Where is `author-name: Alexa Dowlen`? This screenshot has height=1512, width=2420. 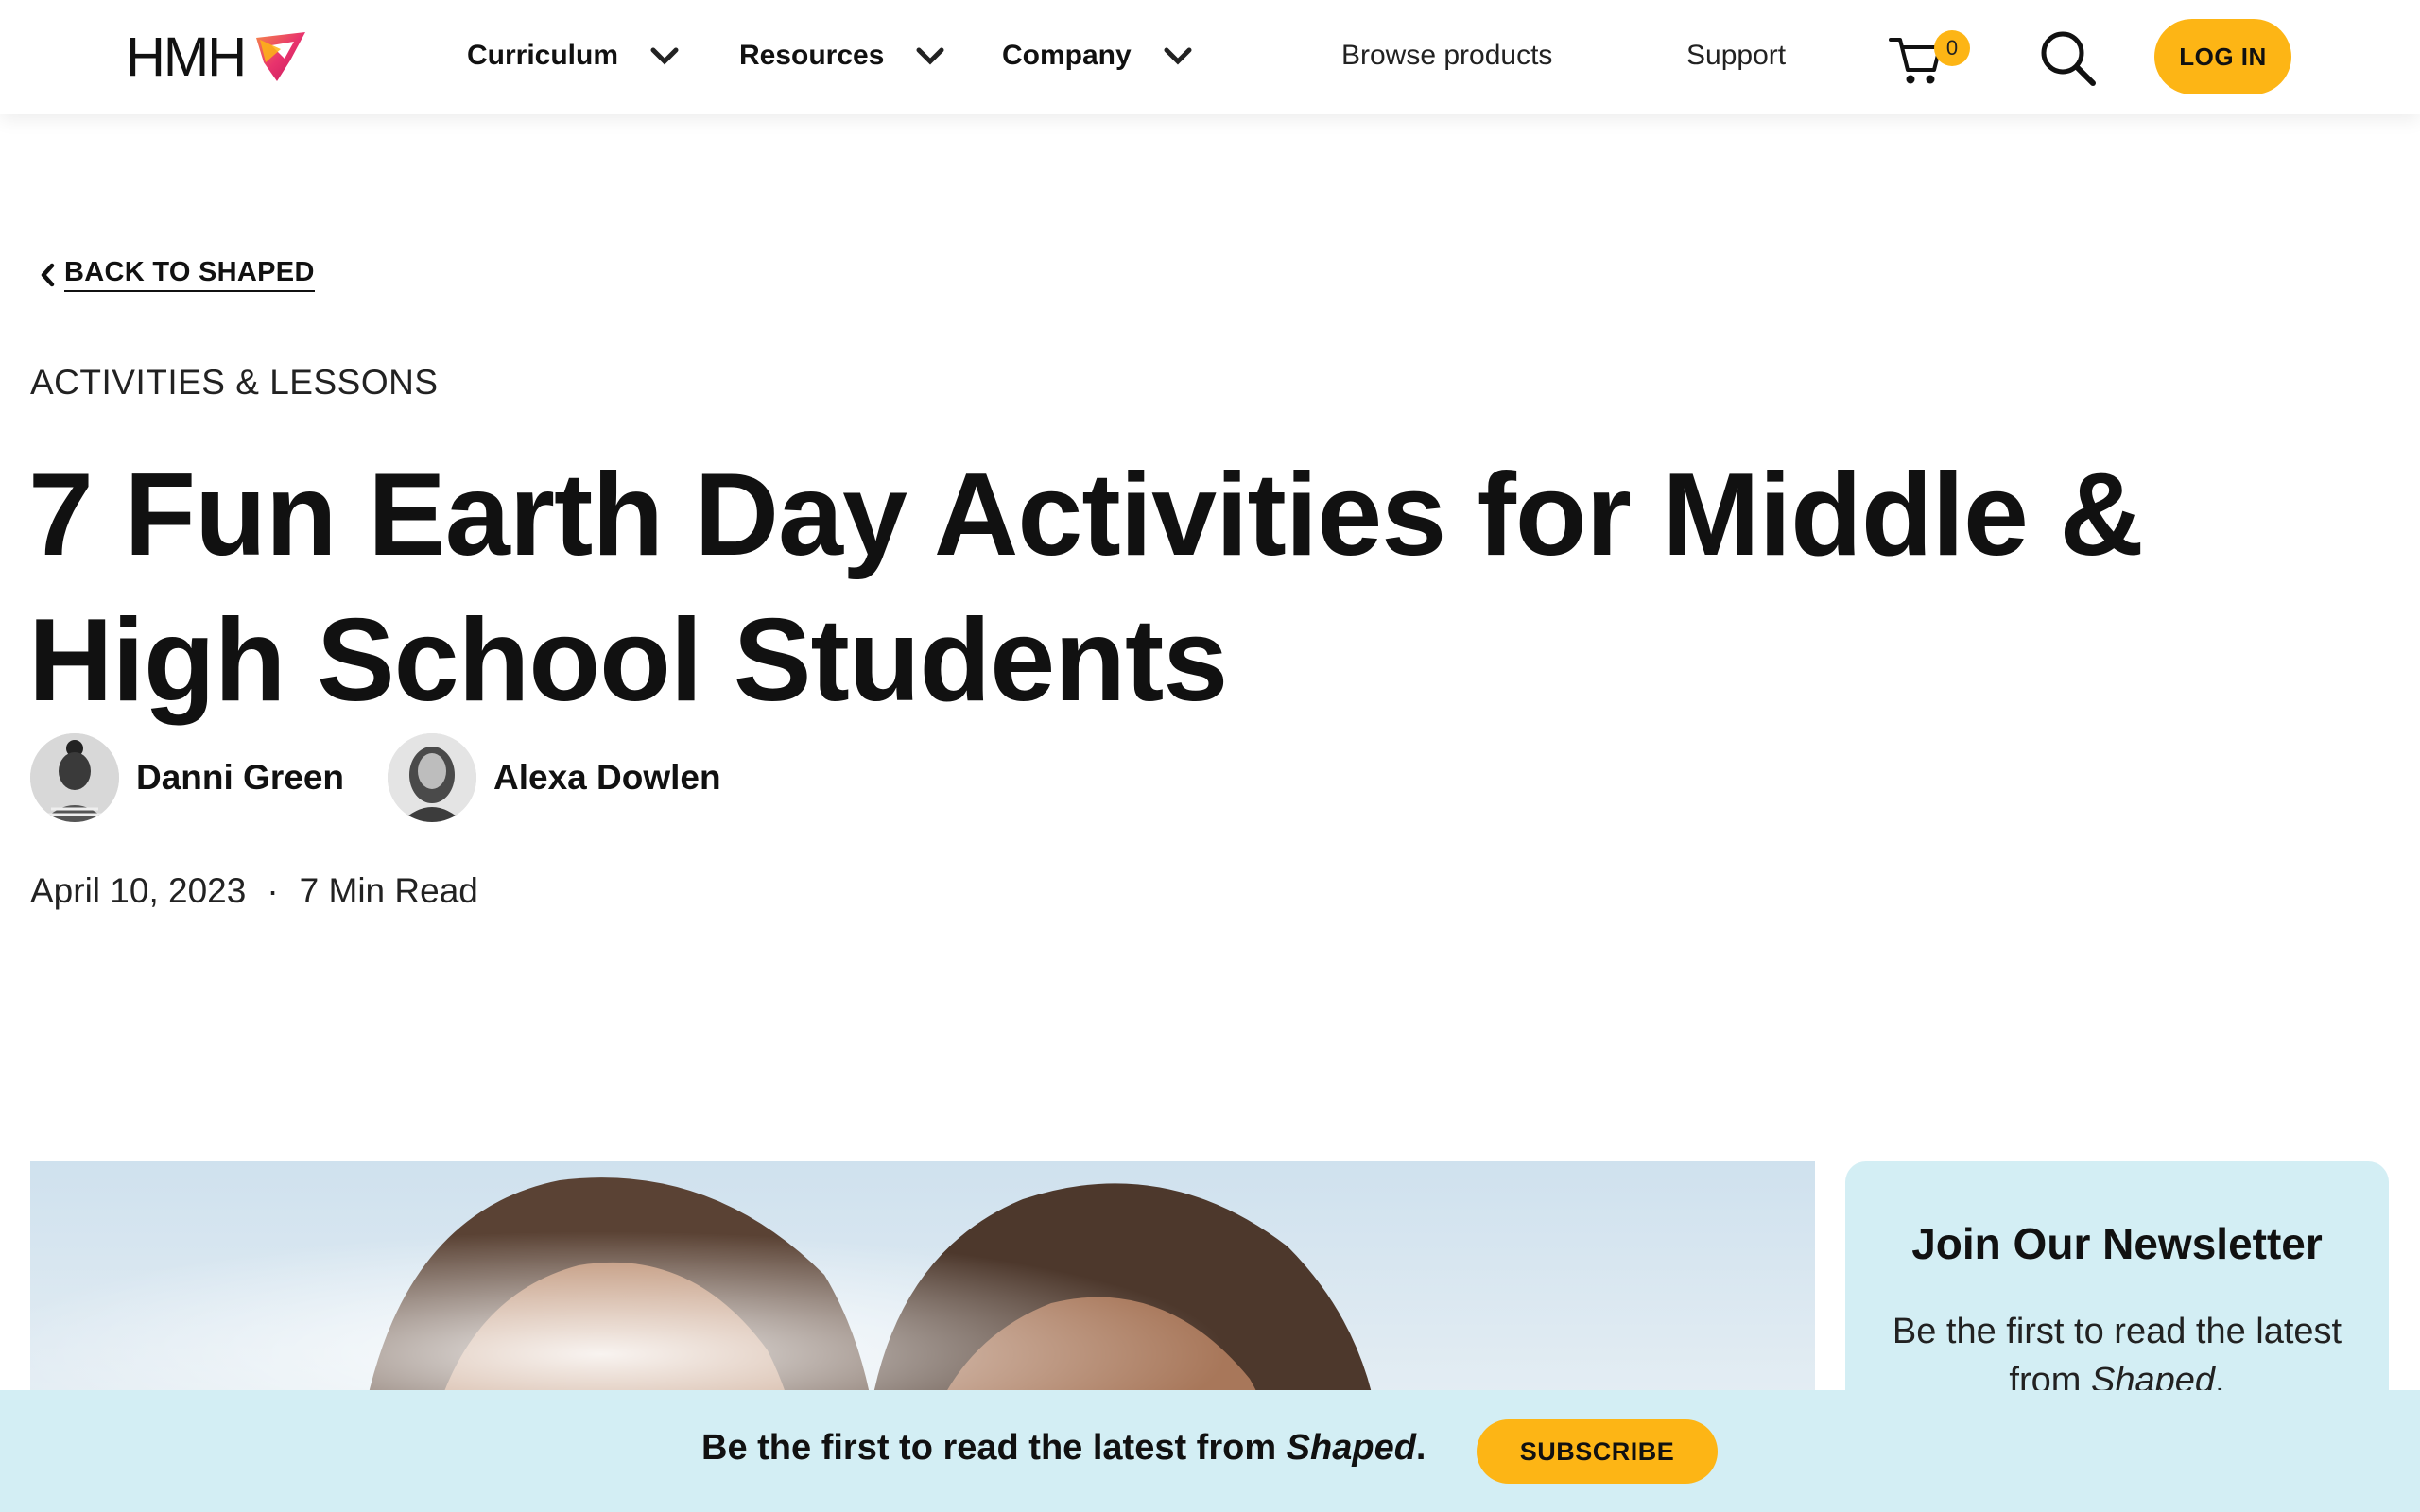
author-name: Alexa Dowlen is located at coordinates (607, 777).